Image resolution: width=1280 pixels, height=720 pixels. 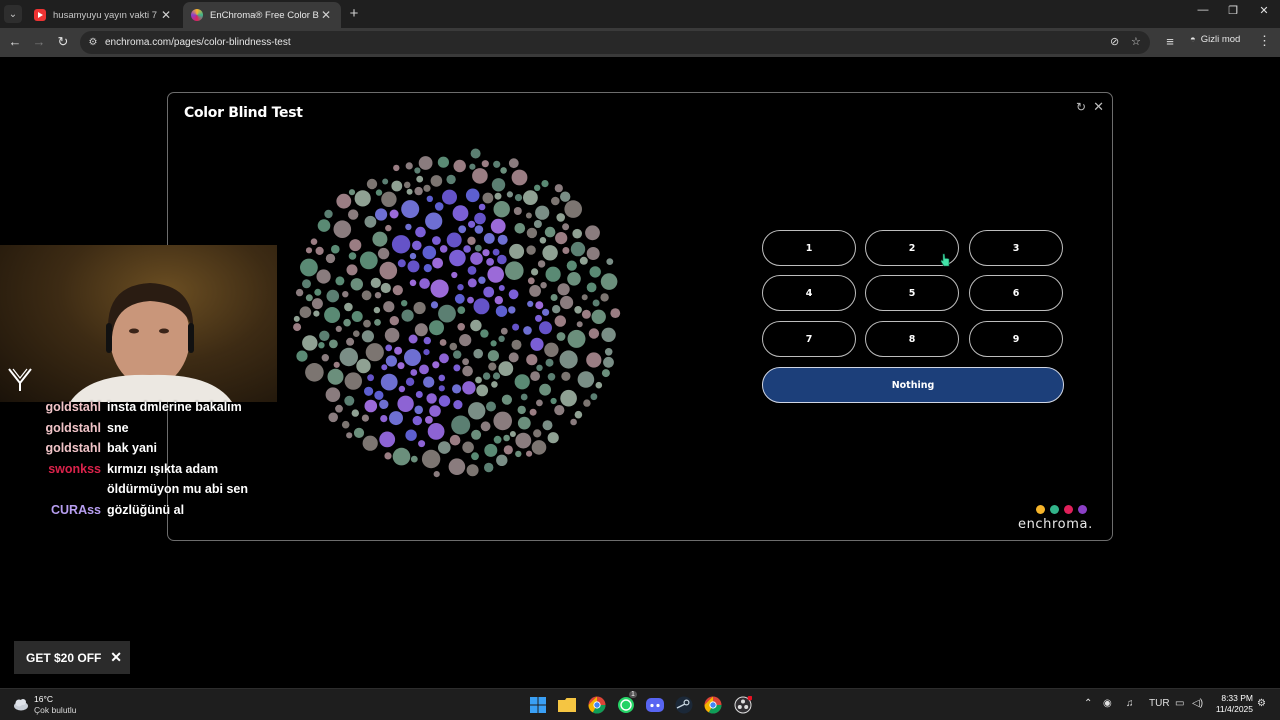 What do you see at coordinates (655, 705) in the screenshot?
I see `discord-icon` at bounding box center [655, 705].